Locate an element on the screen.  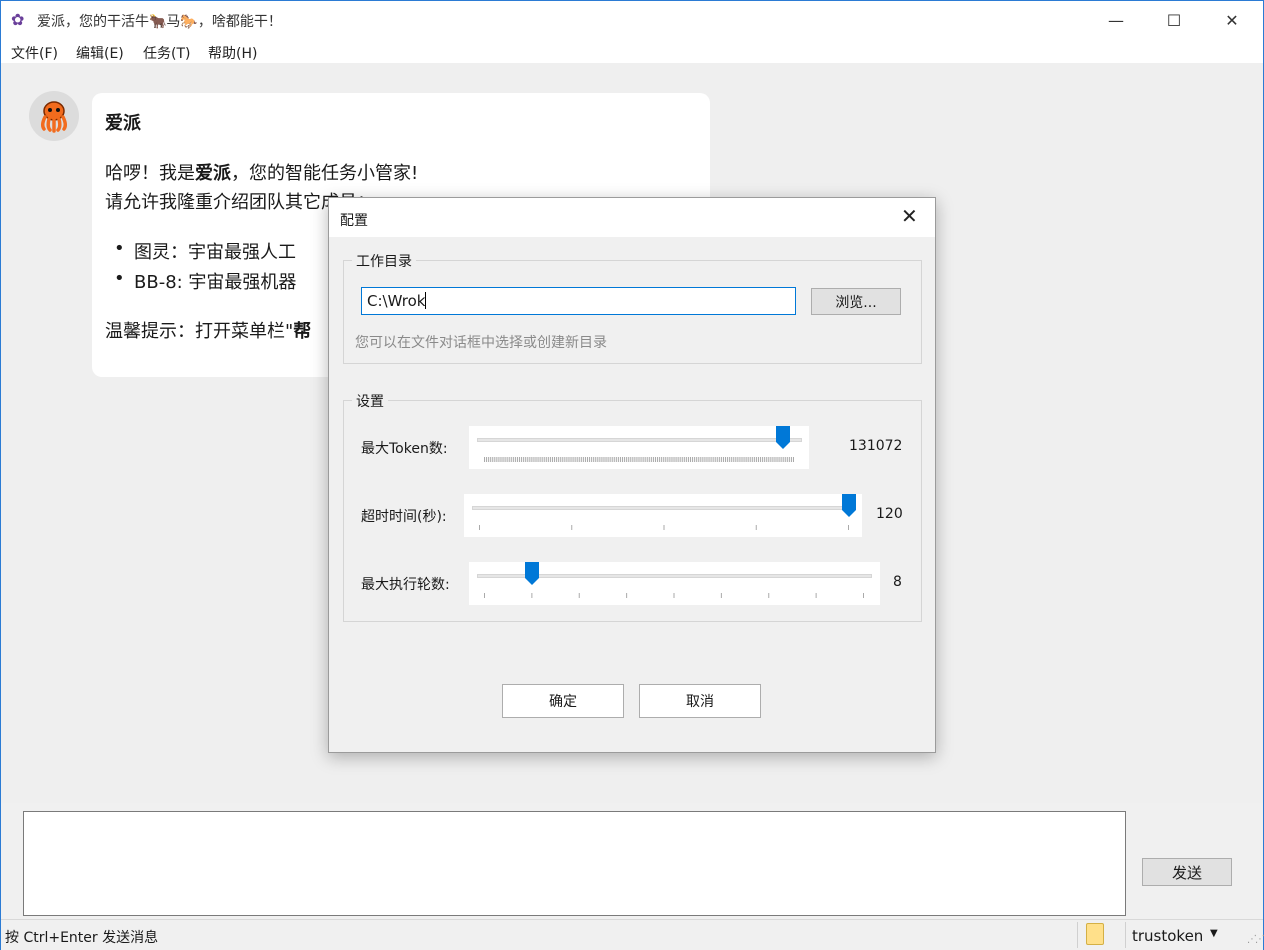
menu-task: 任务(T) is located at coordinates (166, 53).